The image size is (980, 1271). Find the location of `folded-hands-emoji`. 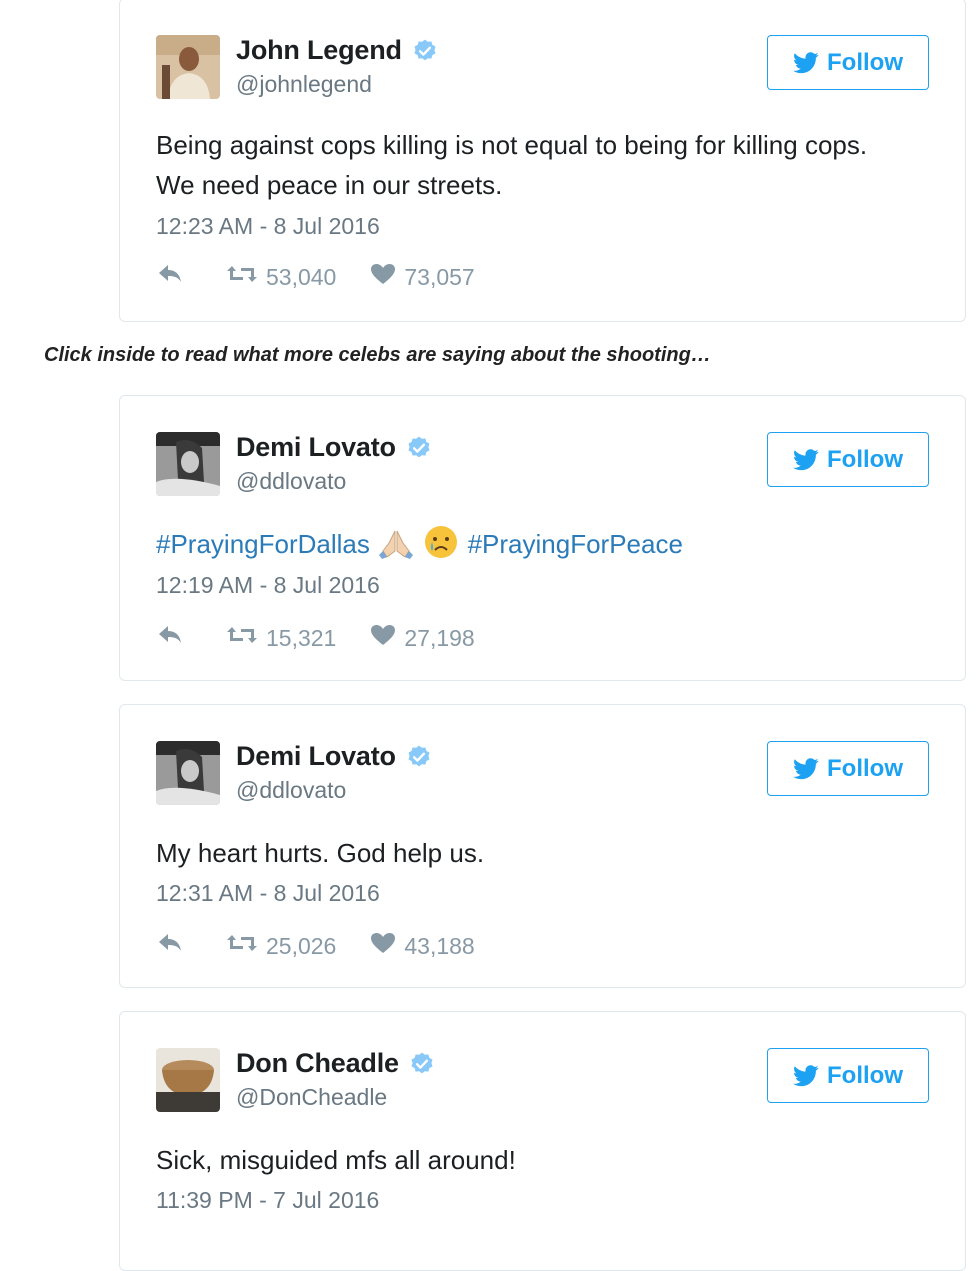

folded-hands-emoji is located at coordinates (396, 547).